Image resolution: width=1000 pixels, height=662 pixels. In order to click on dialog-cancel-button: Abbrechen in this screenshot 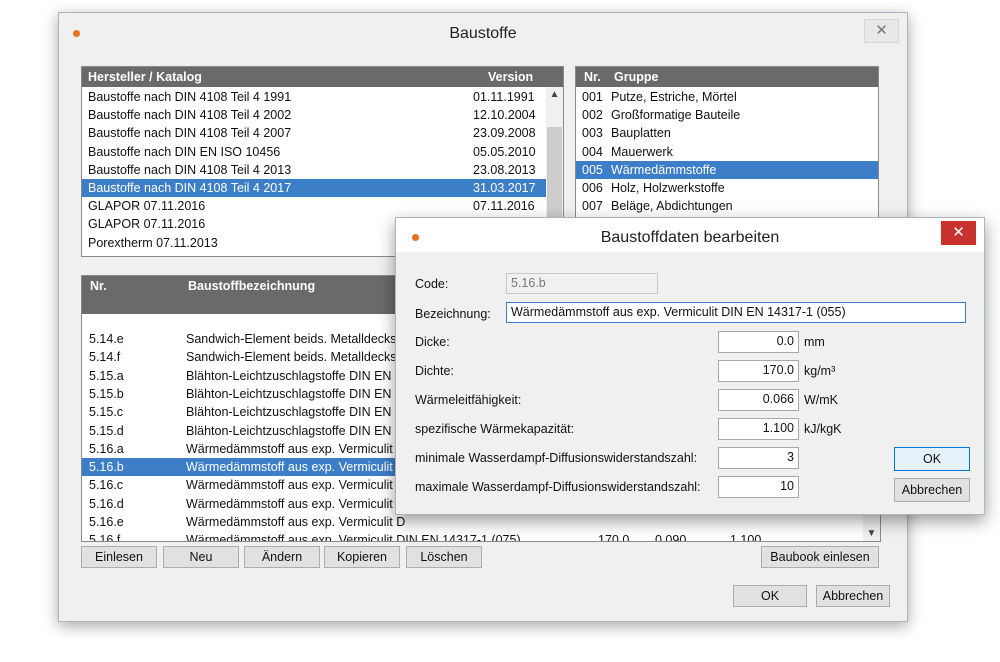, I will do `click(932, 490)`.